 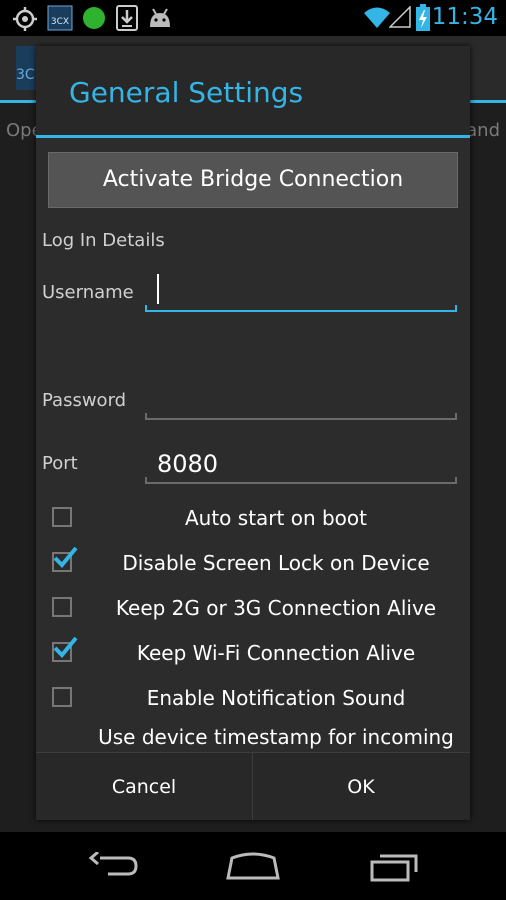 I want to click on ok-button: OK, so click(x=361, y=786).